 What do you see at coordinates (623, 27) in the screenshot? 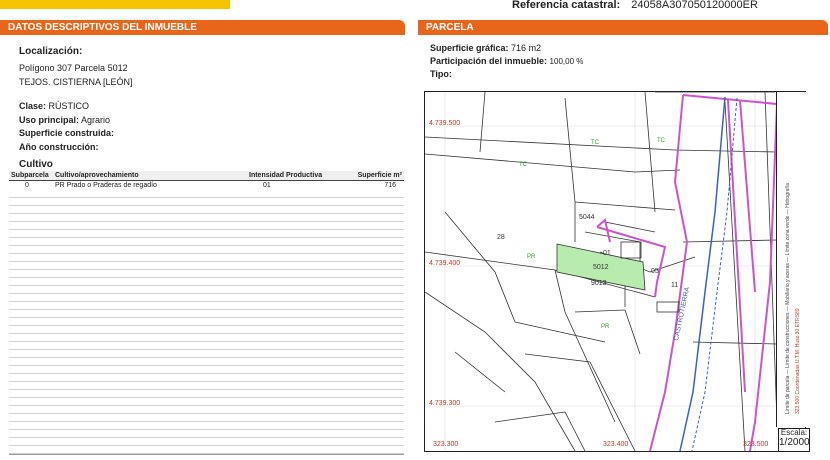
I see `parcela-header: PARCELA` at bounding box center [623, 27].